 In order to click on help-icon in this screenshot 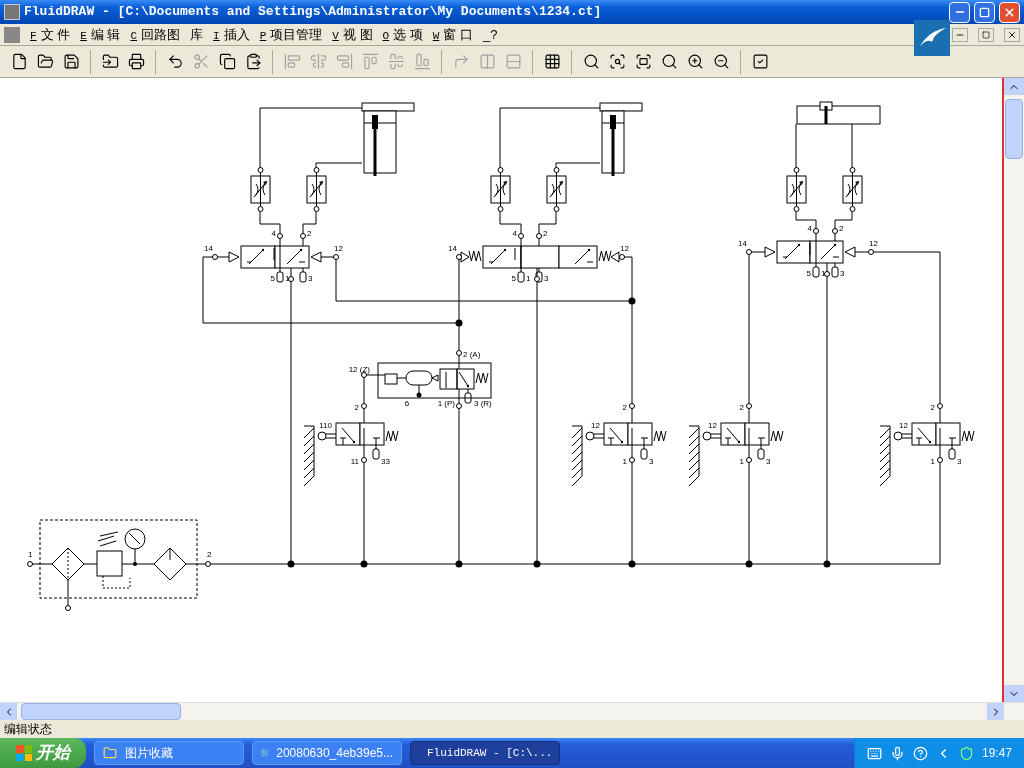, I will do `click(920, 753)`.